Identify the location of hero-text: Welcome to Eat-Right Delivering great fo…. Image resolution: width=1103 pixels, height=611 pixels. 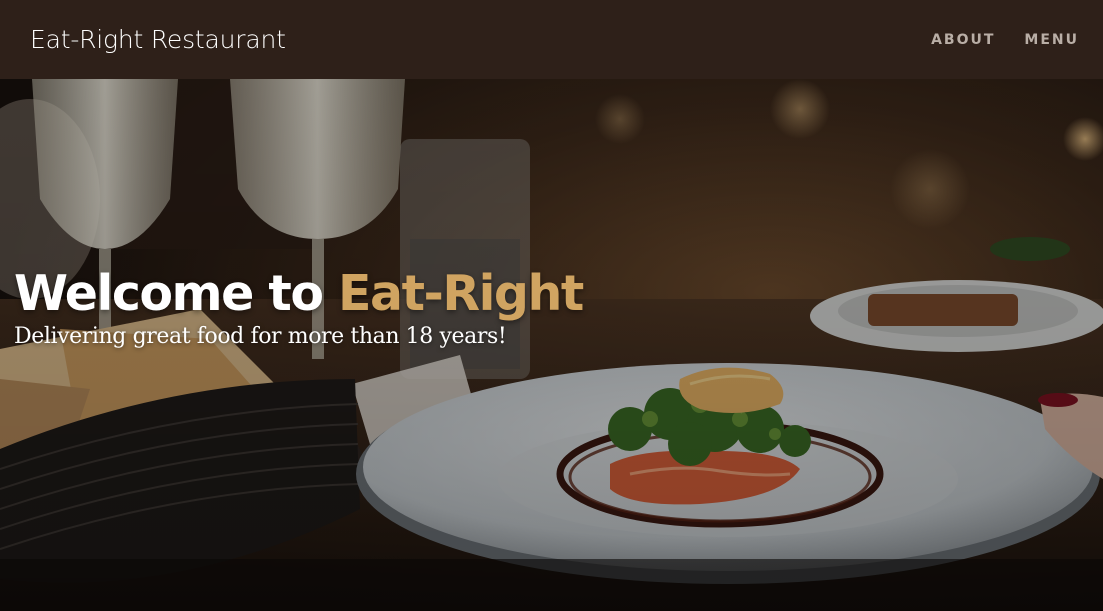
(299, 307).